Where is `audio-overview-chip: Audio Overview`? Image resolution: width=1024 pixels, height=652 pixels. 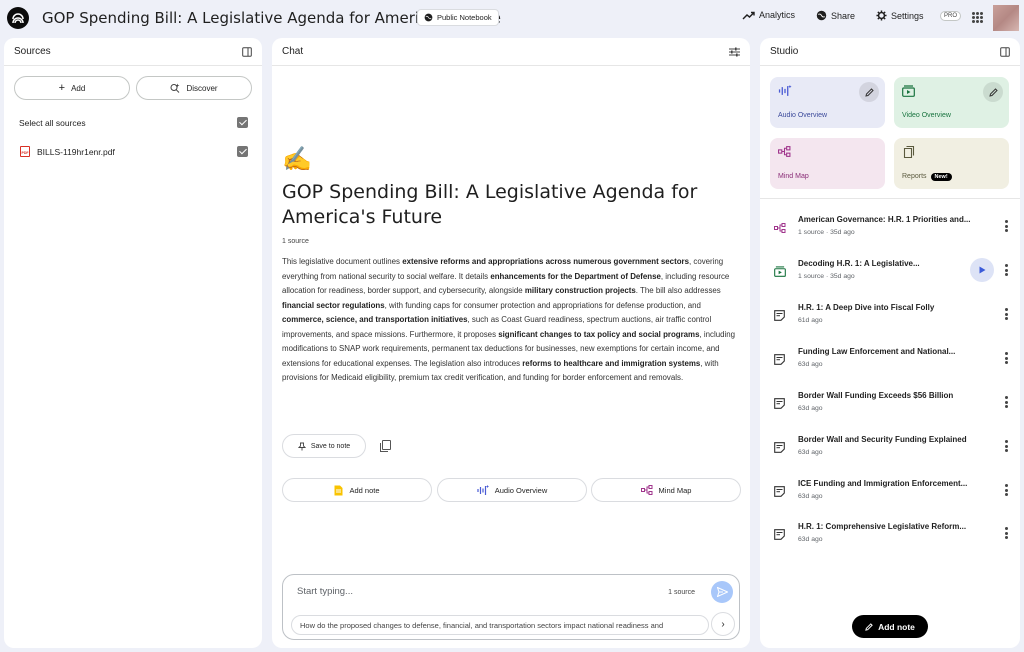 audio-overview-chip: Audio Overview is located at coordinates (512, 490).